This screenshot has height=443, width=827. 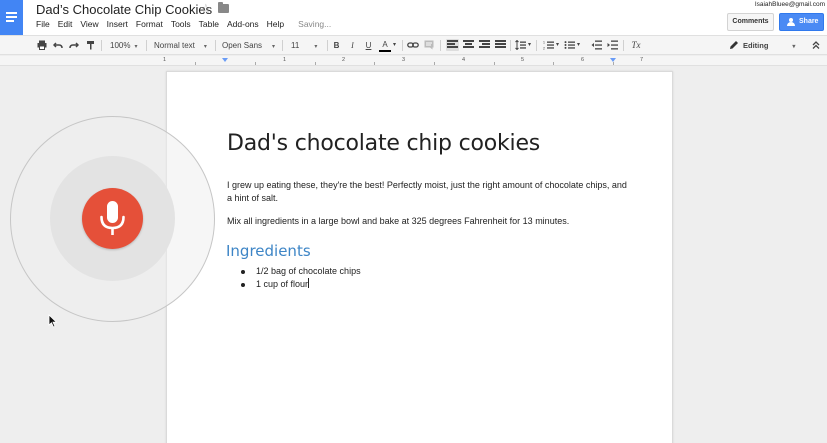 I want to click on mouse-pointer-icon, so click(x=53, y=321).